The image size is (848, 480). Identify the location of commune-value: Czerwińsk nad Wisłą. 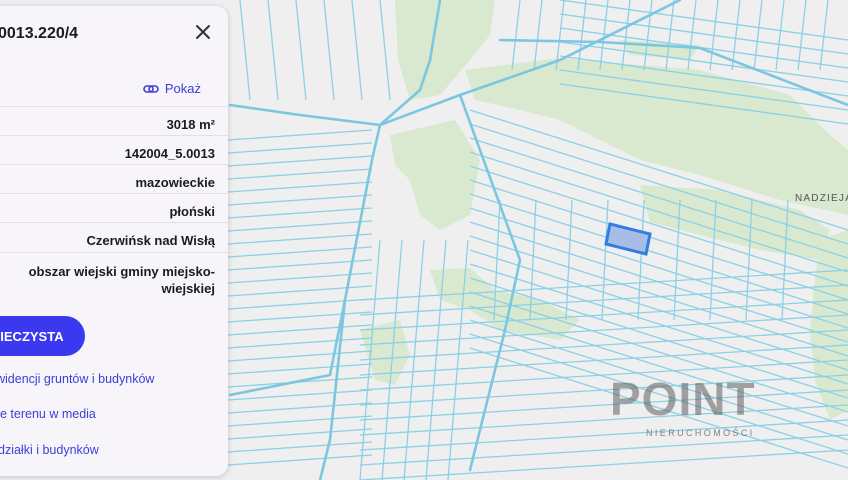
(150, 240).